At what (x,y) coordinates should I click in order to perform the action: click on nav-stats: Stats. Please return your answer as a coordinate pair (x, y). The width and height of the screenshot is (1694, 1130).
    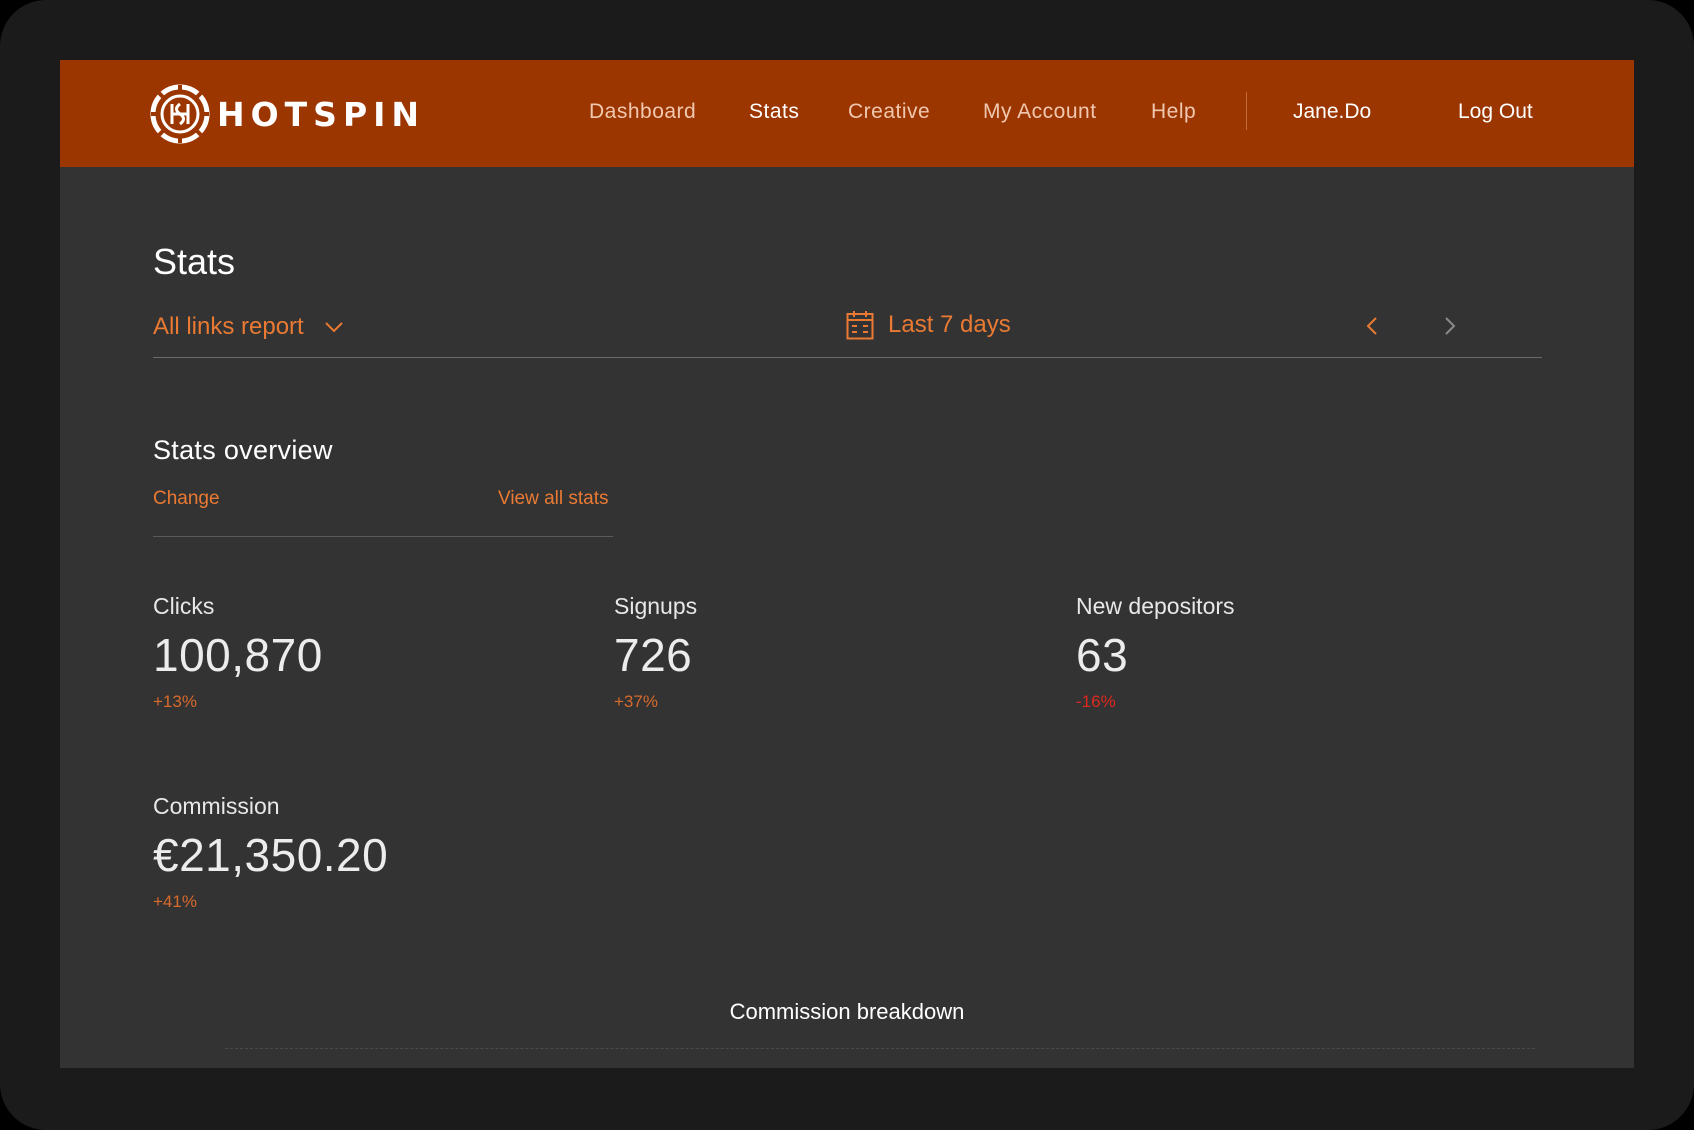
    Looking at the image, I should click on (774, 112).